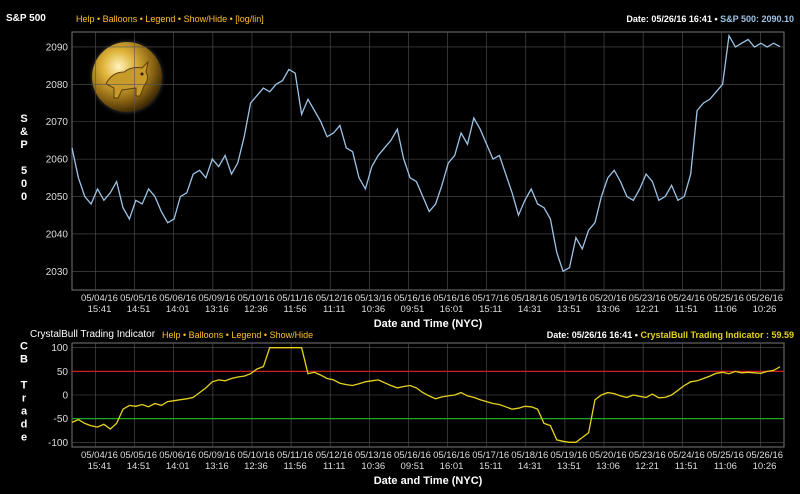 The width and height of the screenshot is (800, 494). I want to click on y-tick-label: 2080, so click(57, 85).